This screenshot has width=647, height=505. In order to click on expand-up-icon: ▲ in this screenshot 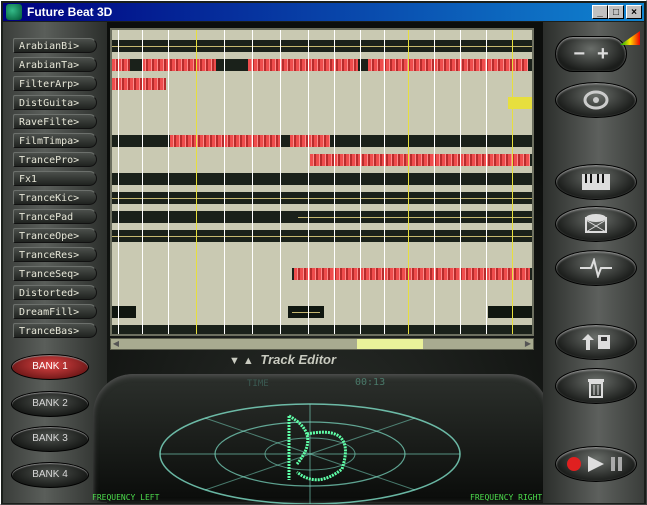, I will do `click(248, 361)`.